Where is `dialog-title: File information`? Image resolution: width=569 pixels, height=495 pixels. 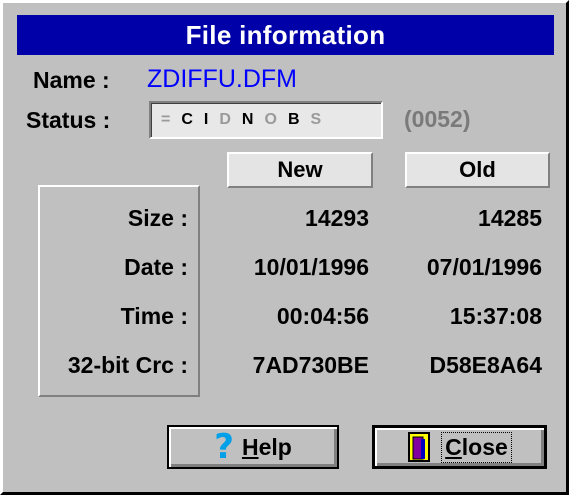
dialog-title: File information is located at coordinates (285, 34).